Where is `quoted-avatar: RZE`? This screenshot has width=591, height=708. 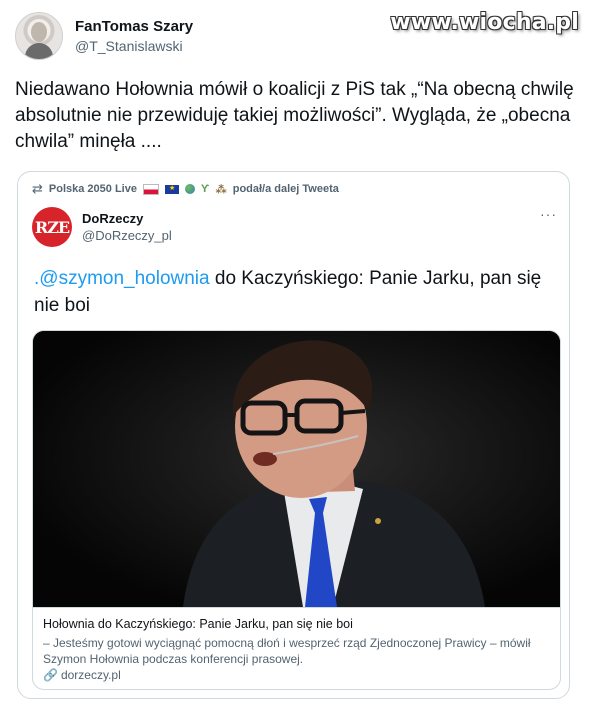
quoted-avatar: RZE is located at coordinates (52, 227).